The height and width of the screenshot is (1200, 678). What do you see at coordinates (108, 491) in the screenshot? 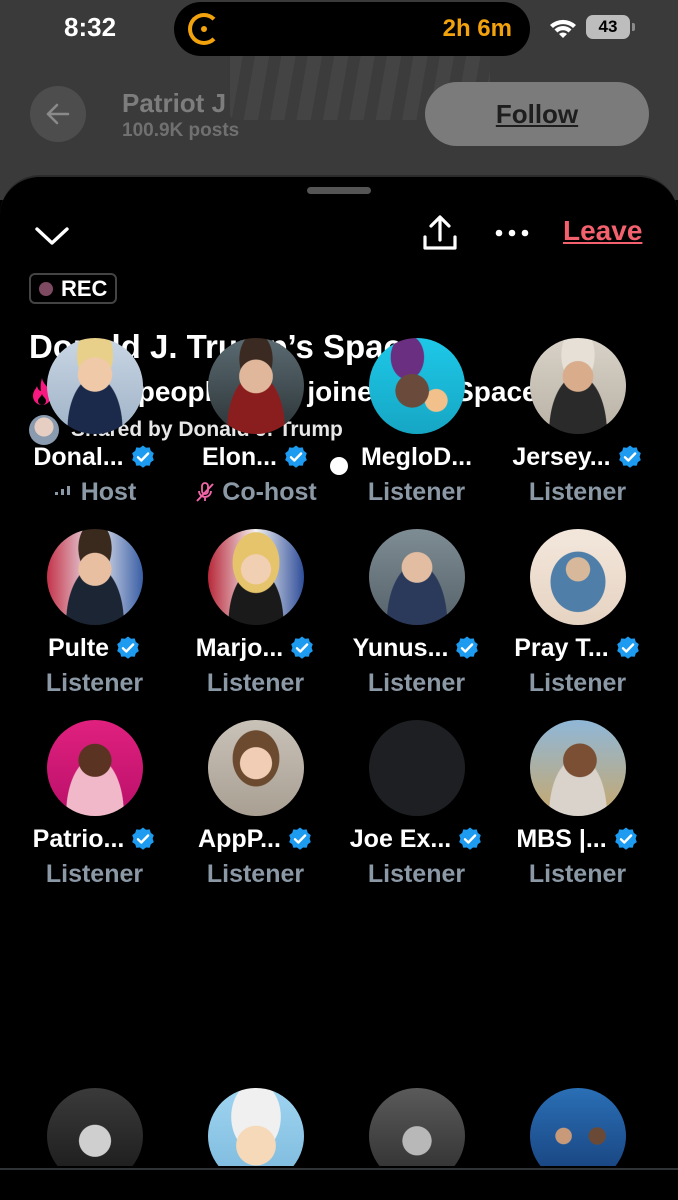
I see `participant-role: Host` at bounding box center [108, 491].